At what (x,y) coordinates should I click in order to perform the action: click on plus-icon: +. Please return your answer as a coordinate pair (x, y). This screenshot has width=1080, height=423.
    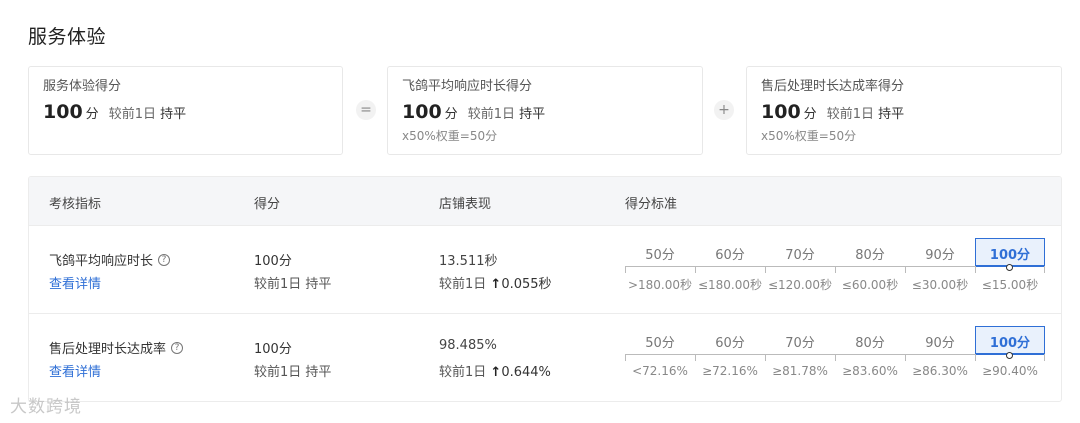
    Looking at the image, I should click on (724, 110).